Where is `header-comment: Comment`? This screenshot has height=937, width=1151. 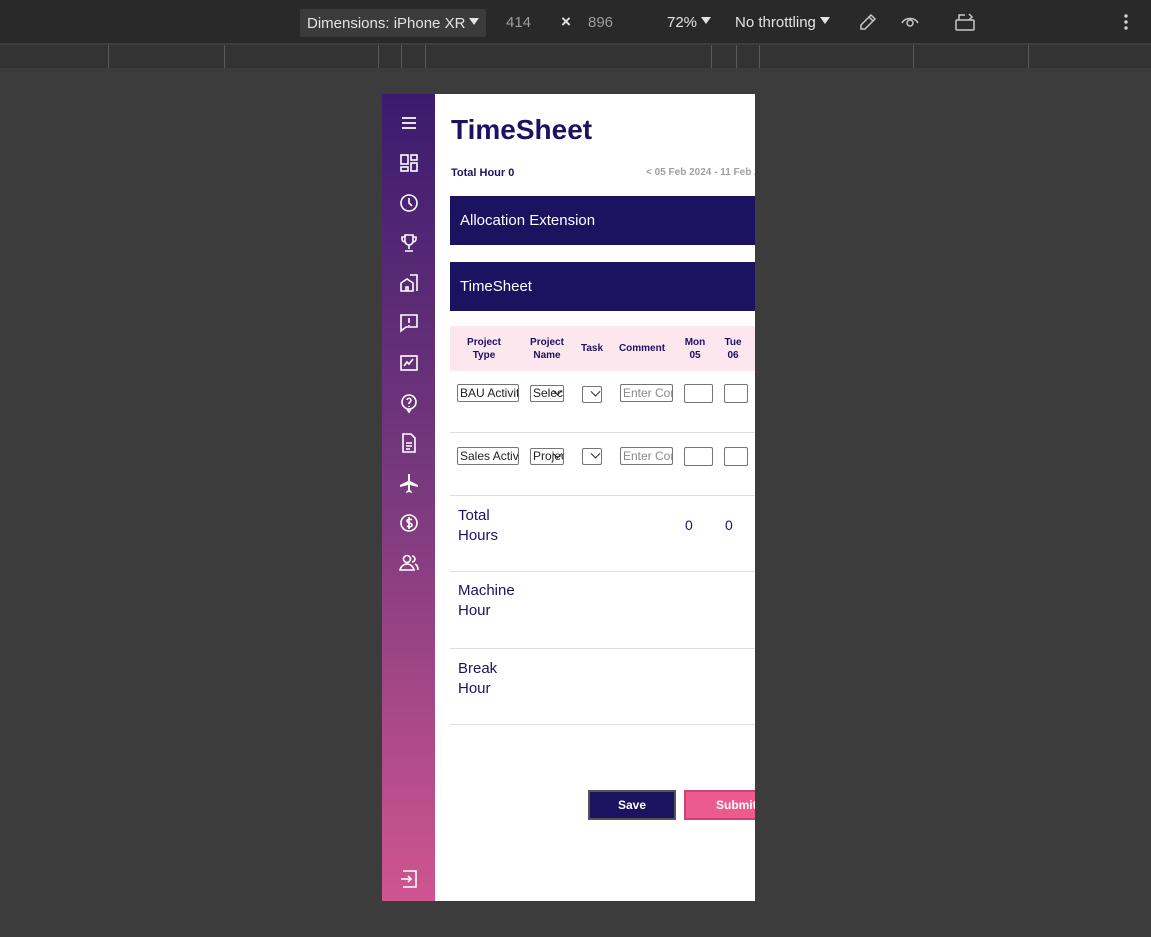
header-comment: Comment is located at coordinates (642, 348).